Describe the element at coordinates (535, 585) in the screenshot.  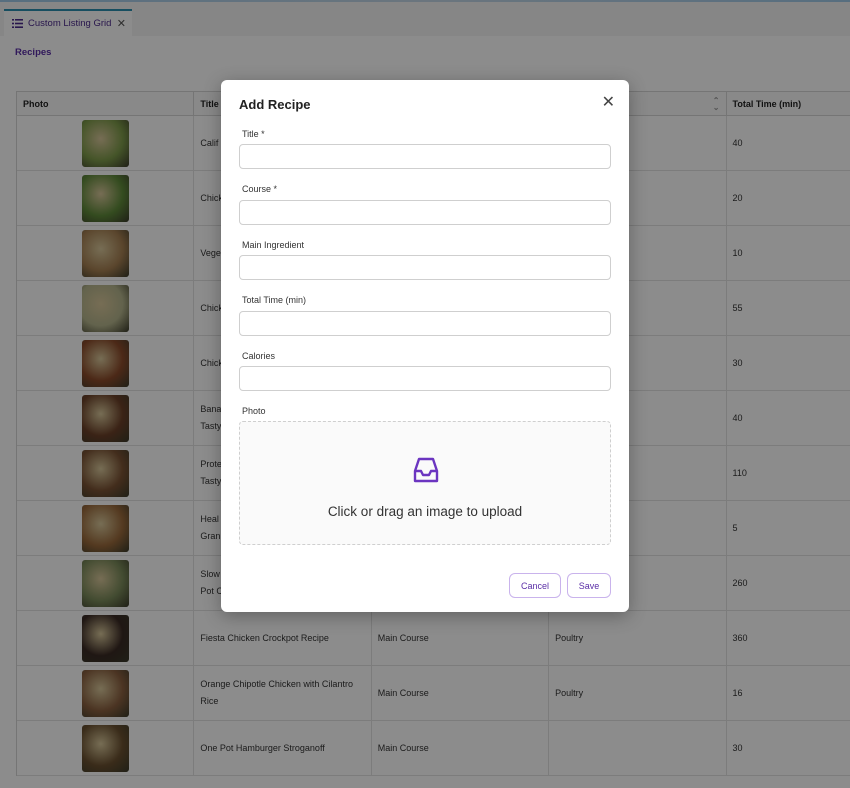
I see `cancel-button: Cancel` at that location.